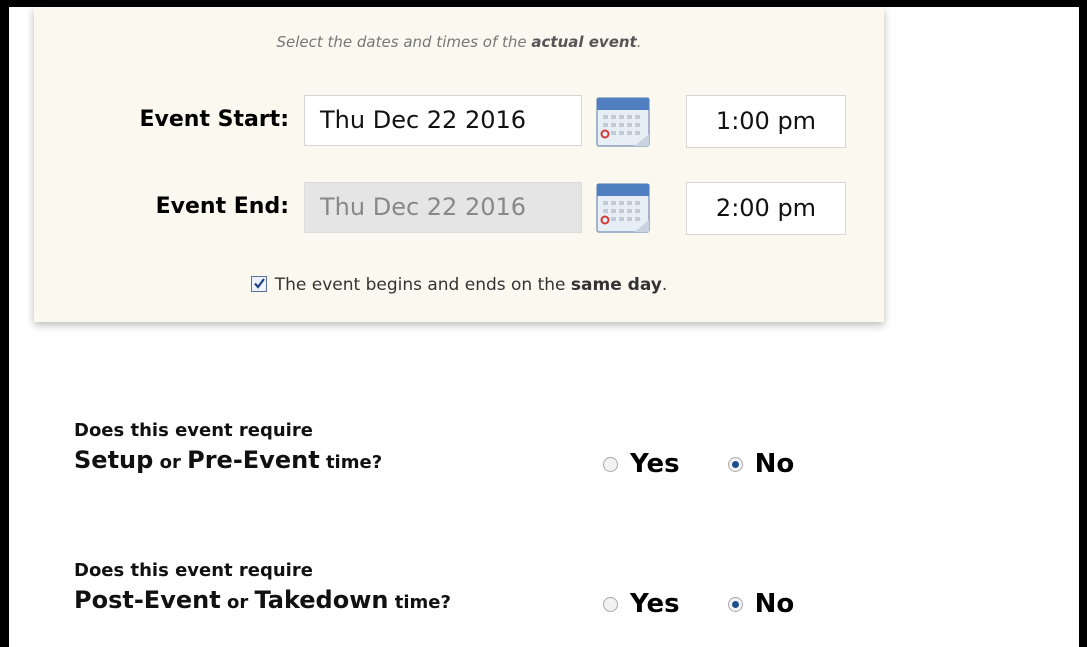  I want to click on same-day-emphasis: same day, so click(616, 285).